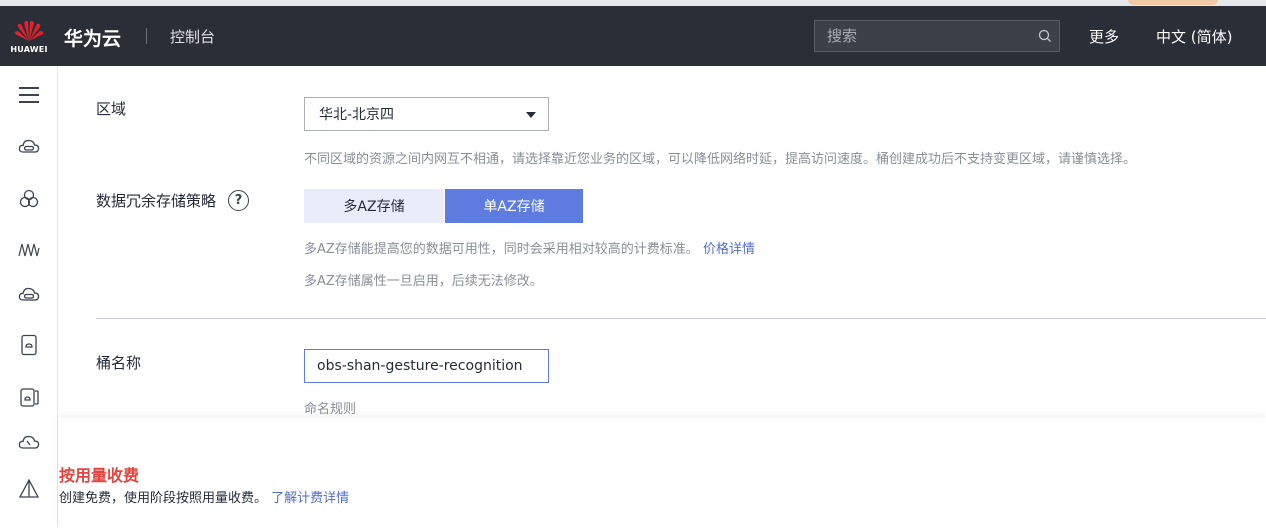 This screenshot has width=1266, height=528. What do you see at coordinates (29, 199) in the screenshot?
I see `cluster-icon` at bounding box center [29, 199].